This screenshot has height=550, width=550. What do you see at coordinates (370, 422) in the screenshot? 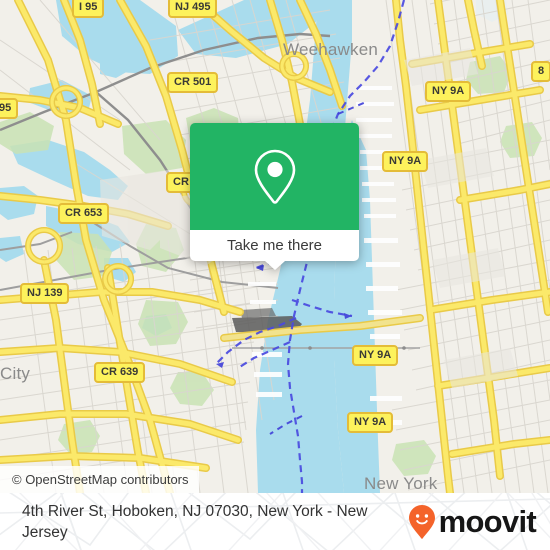
I see `shield-ny-9a-low: NY 9A` at bounding box center [370, 422].